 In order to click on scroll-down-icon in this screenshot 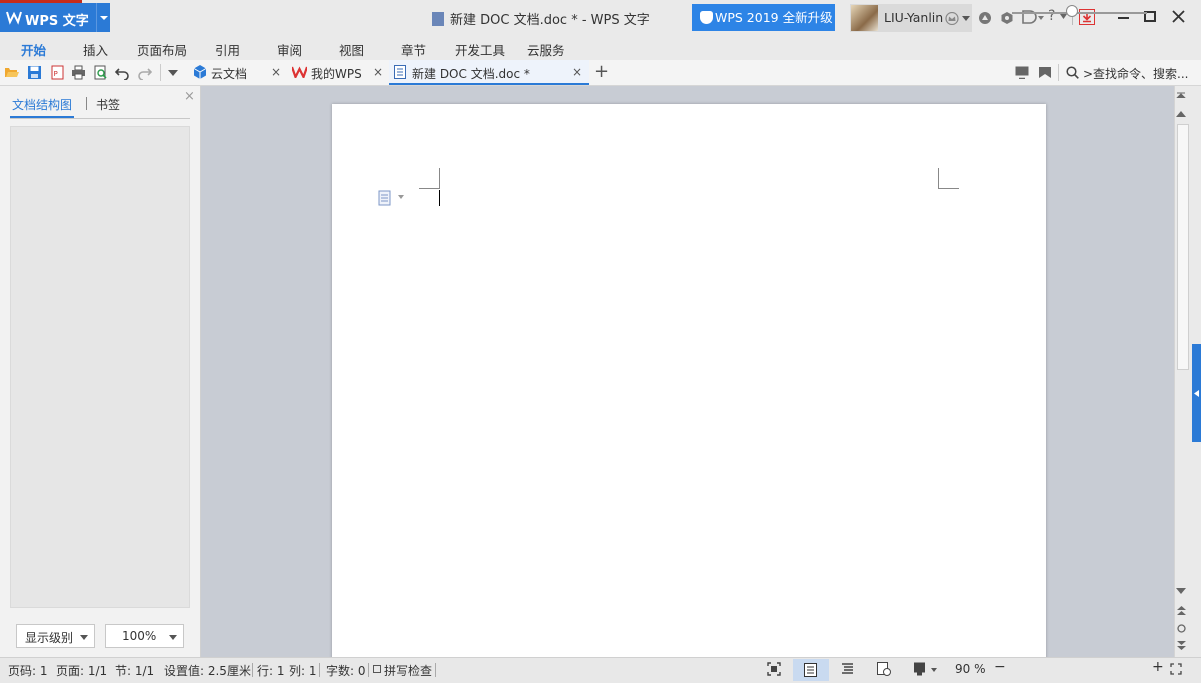, I will do `click(1181, 591)`.